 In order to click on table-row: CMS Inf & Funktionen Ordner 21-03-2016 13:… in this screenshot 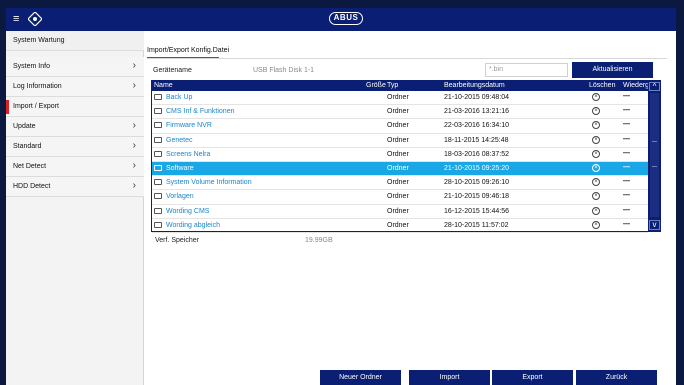, I will do `click(400, 112)`.